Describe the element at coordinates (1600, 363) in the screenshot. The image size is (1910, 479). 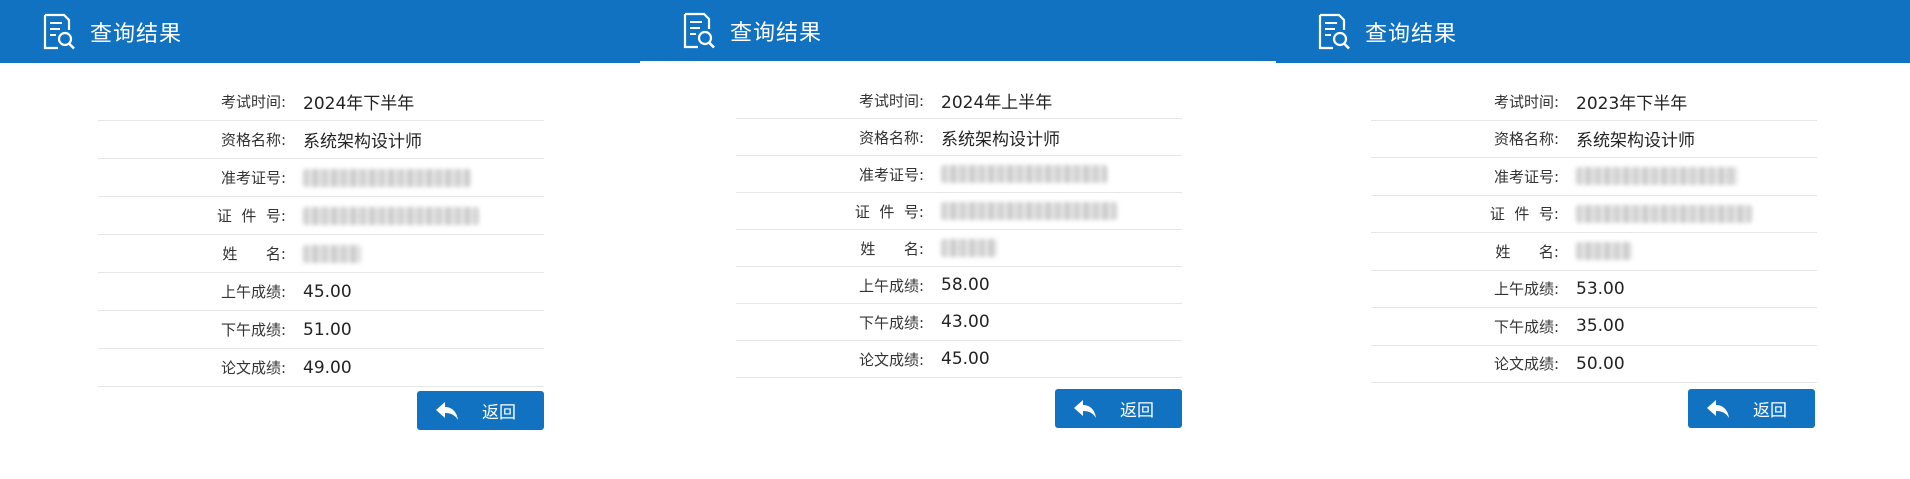
I see `row-value: 50.00` at that location.